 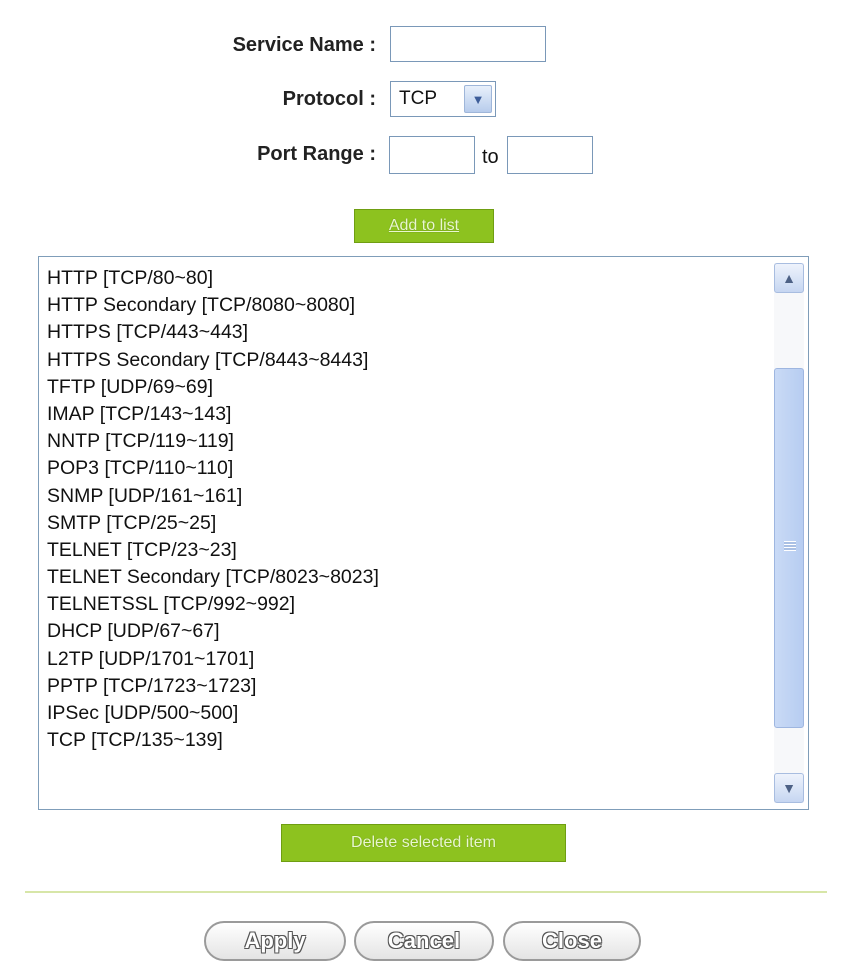 I want to click on list-item: HTTP Secondary [TCP/8080~8080], so click(x=407, y=305).